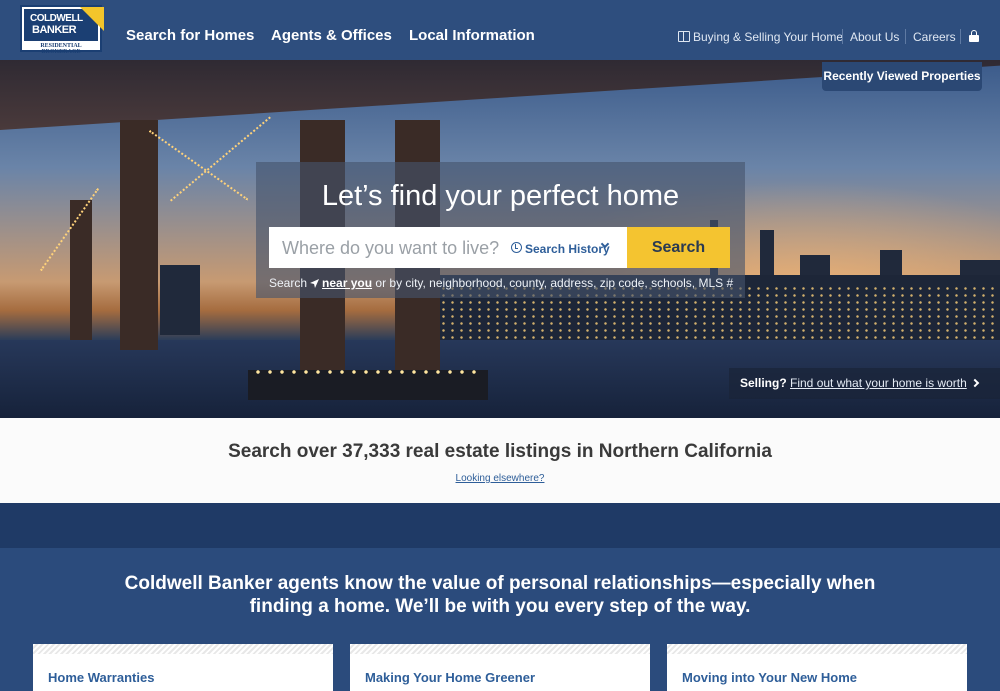  I want to click on search-history-dropdown: Search History, so click(567, 249).